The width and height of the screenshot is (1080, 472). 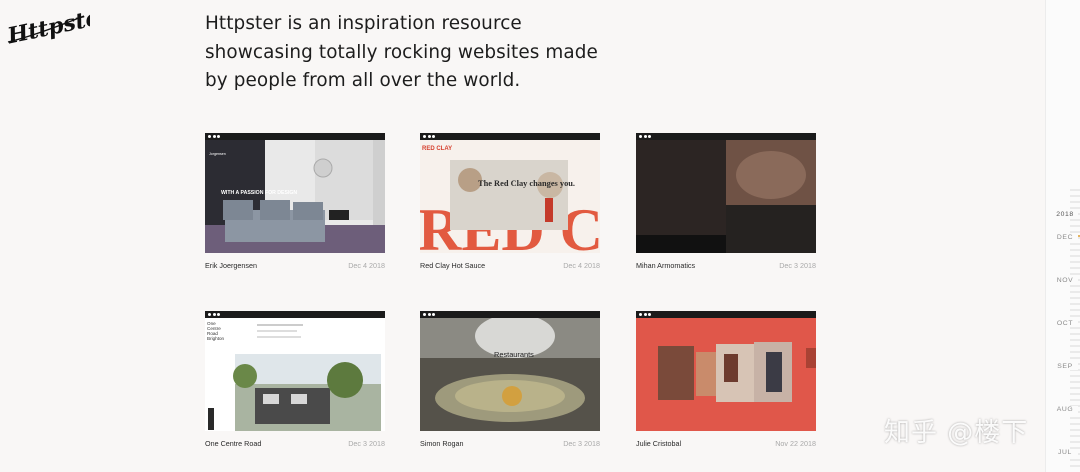 I want to click on intro-line-3: by people from all over the world., so click(x=363, y=81).